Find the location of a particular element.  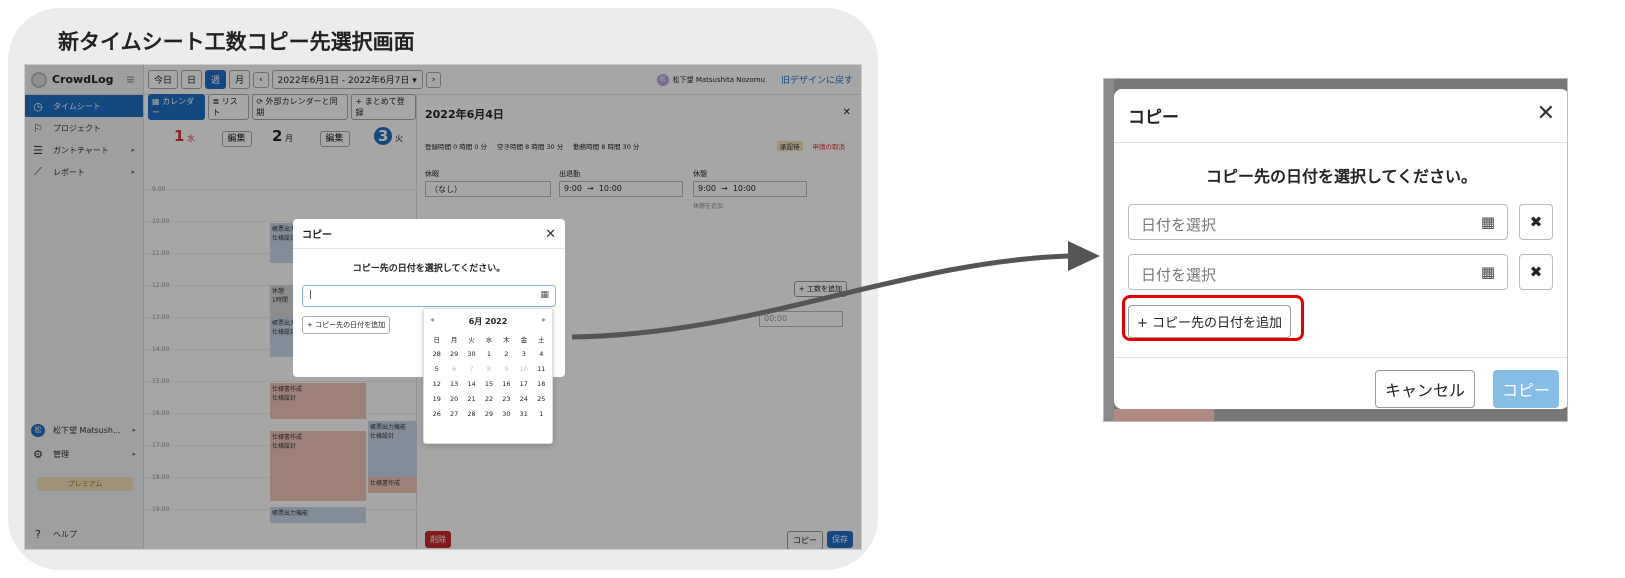

background-column is located at coordinates (1109, 250).